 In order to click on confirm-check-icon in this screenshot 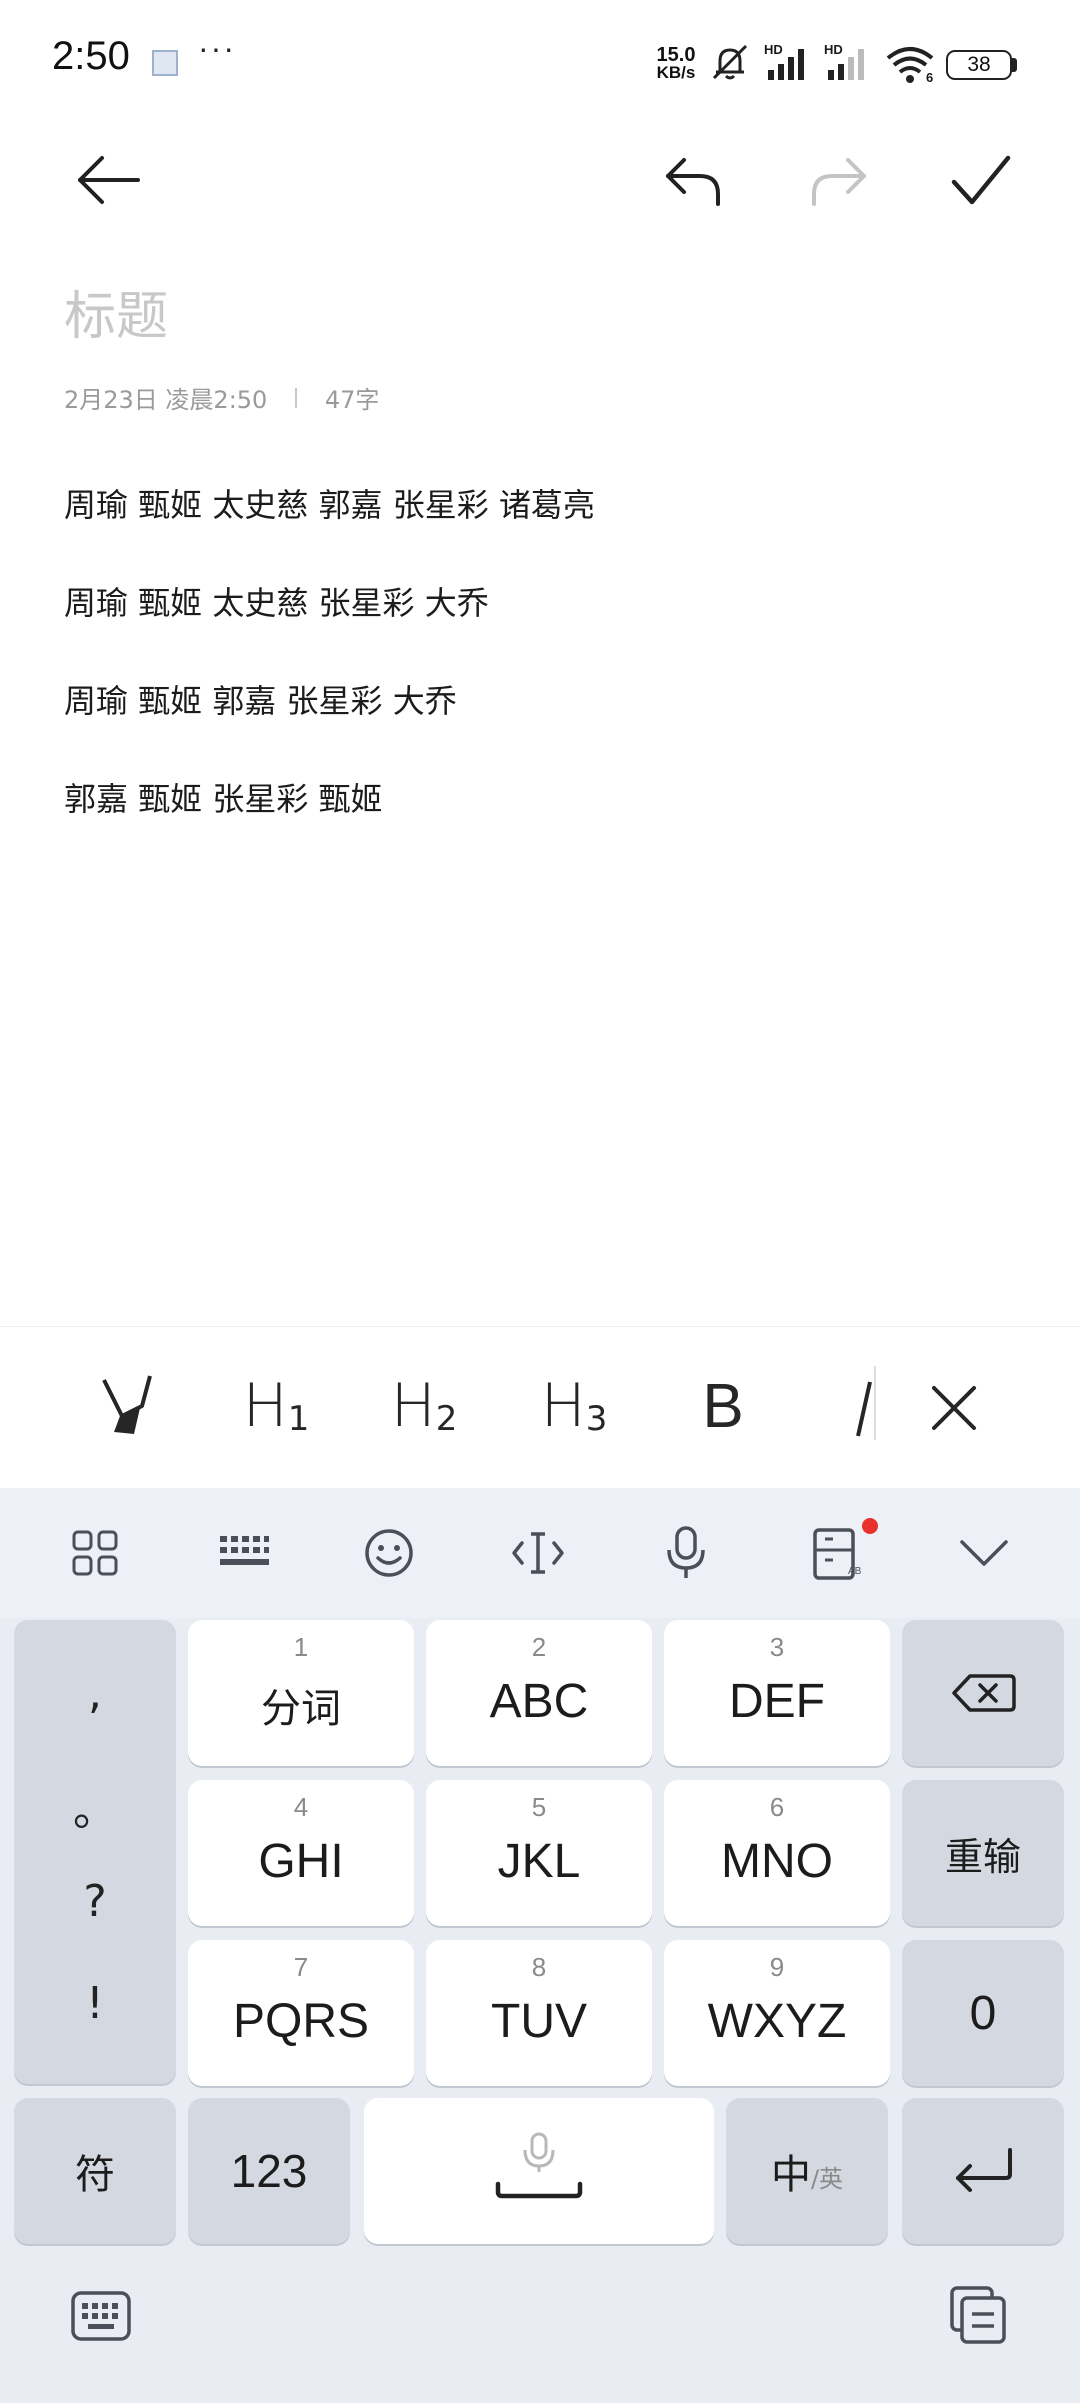, I will do `click(981, 181)`.